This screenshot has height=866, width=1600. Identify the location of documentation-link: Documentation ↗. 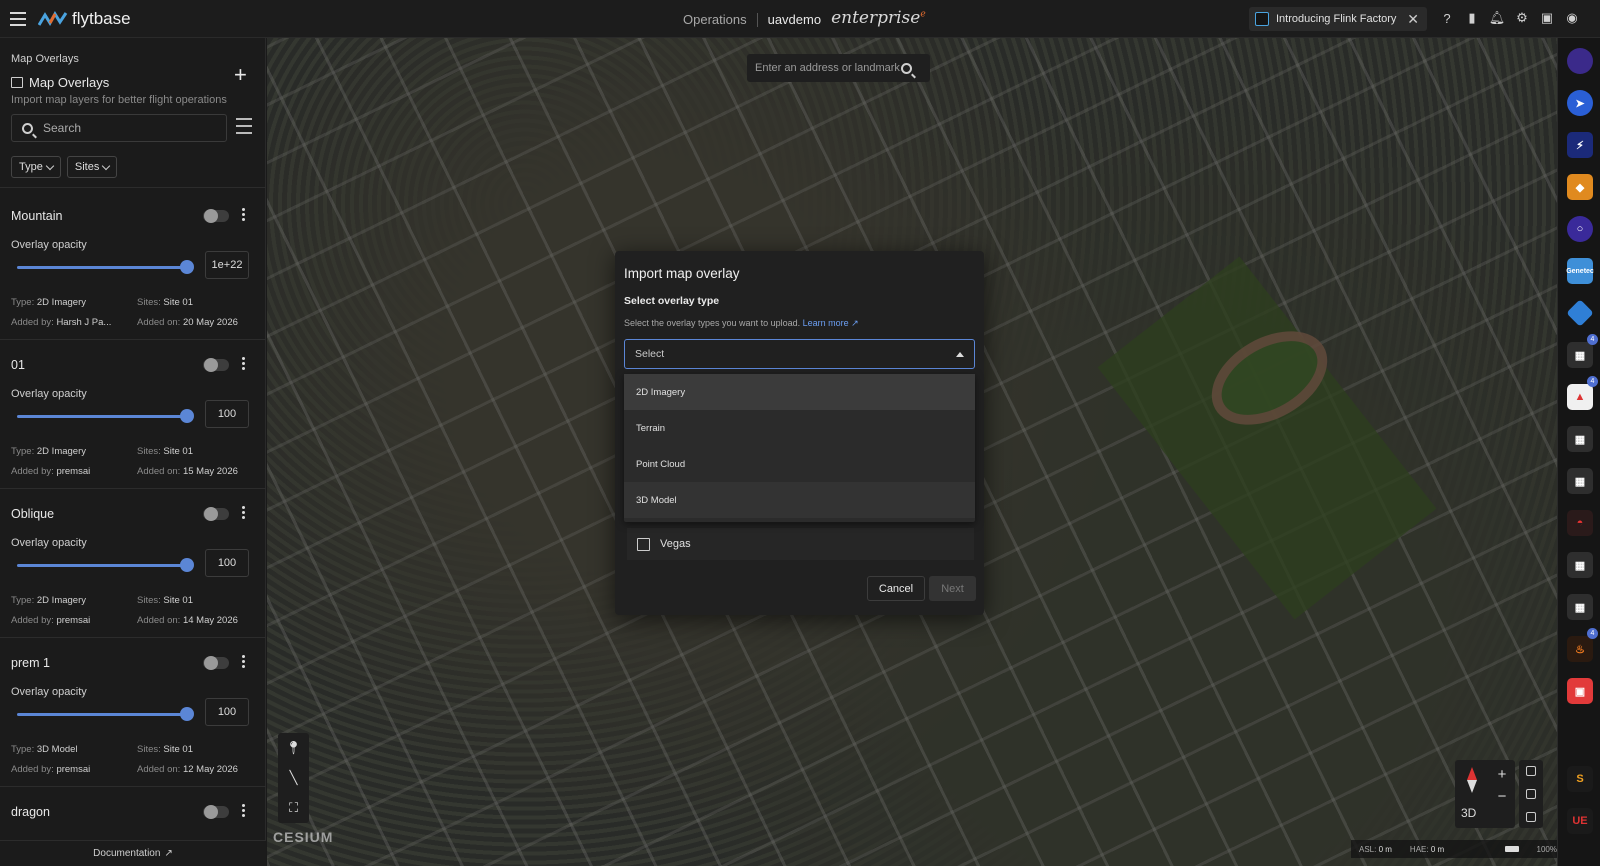
(133, 853).